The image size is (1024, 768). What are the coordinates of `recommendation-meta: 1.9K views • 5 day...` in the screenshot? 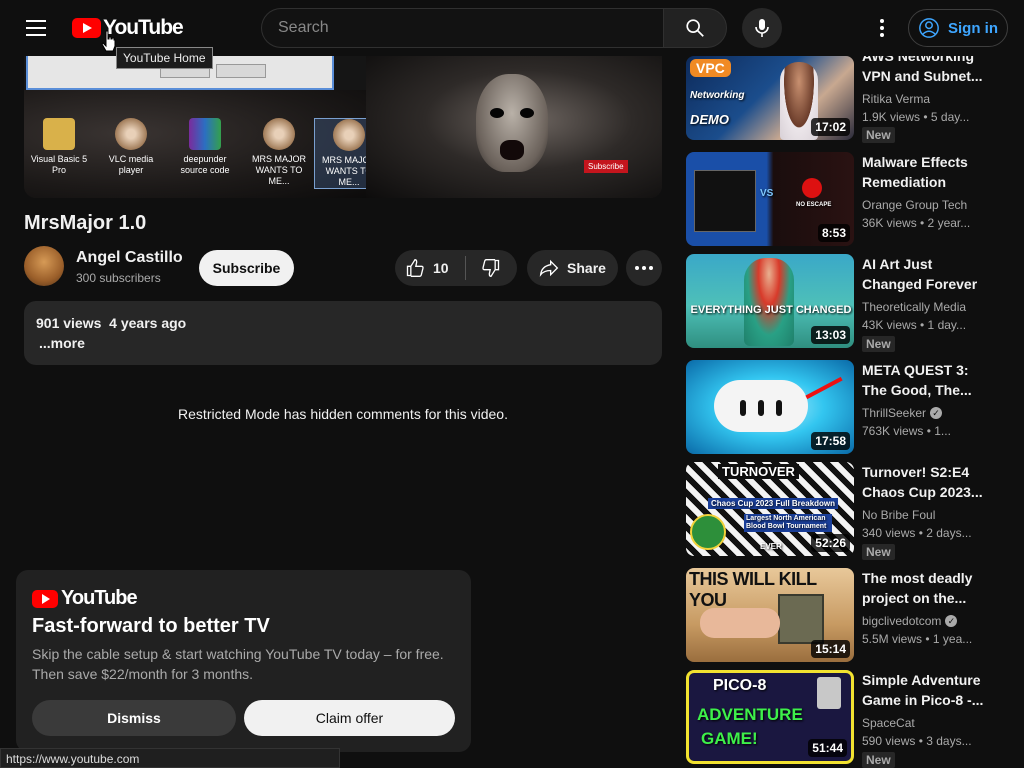 It's located at (916, 117).